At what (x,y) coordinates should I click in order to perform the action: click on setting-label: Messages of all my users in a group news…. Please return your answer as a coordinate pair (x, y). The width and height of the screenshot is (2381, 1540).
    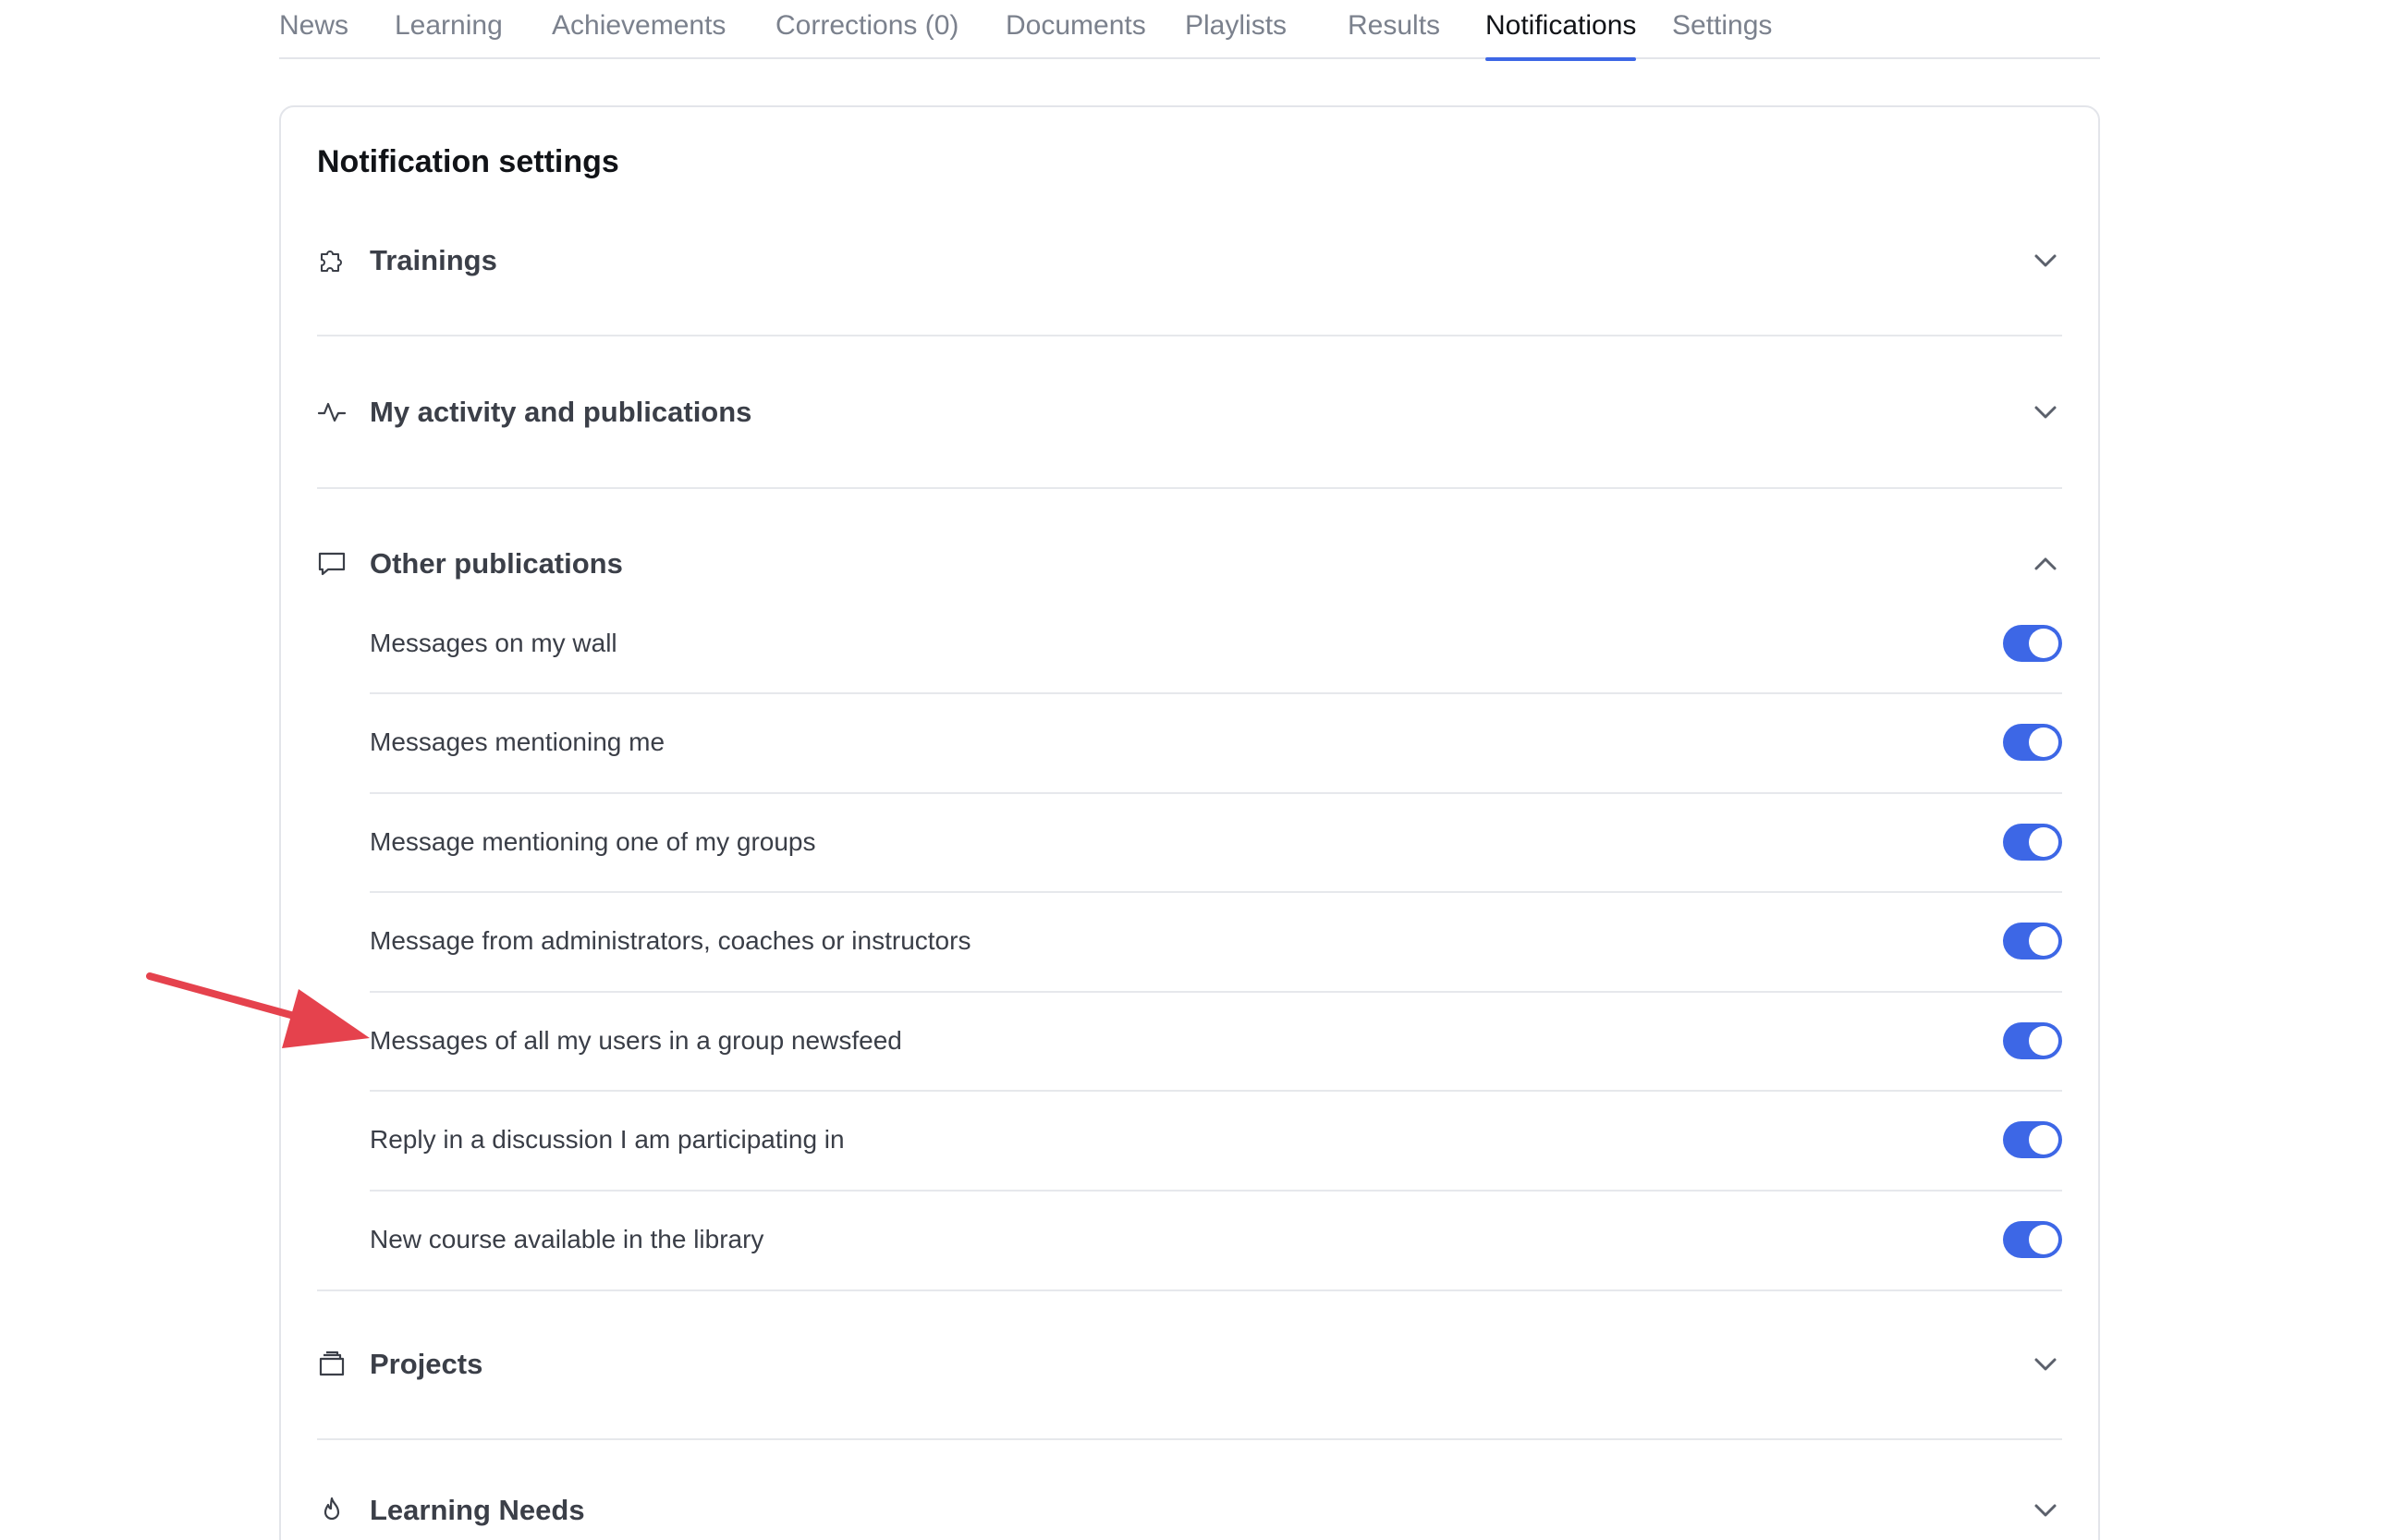
    Looking at the image, I should click on (636, 1040).